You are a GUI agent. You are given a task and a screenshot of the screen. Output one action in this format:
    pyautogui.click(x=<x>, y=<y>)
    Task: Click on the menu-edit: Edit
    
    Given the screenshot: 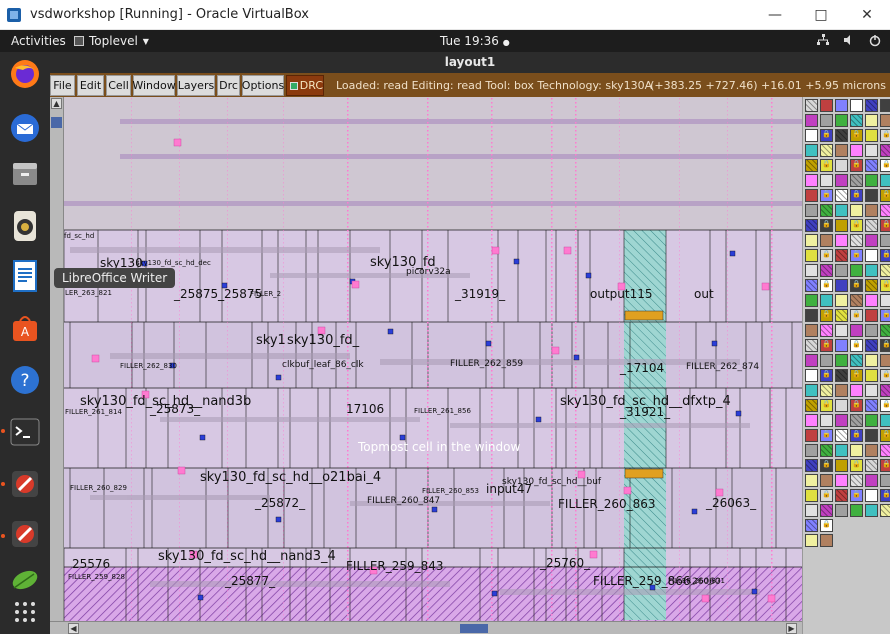 What is the action you would take?
    pyautogui.click(x=90, y=85)
    